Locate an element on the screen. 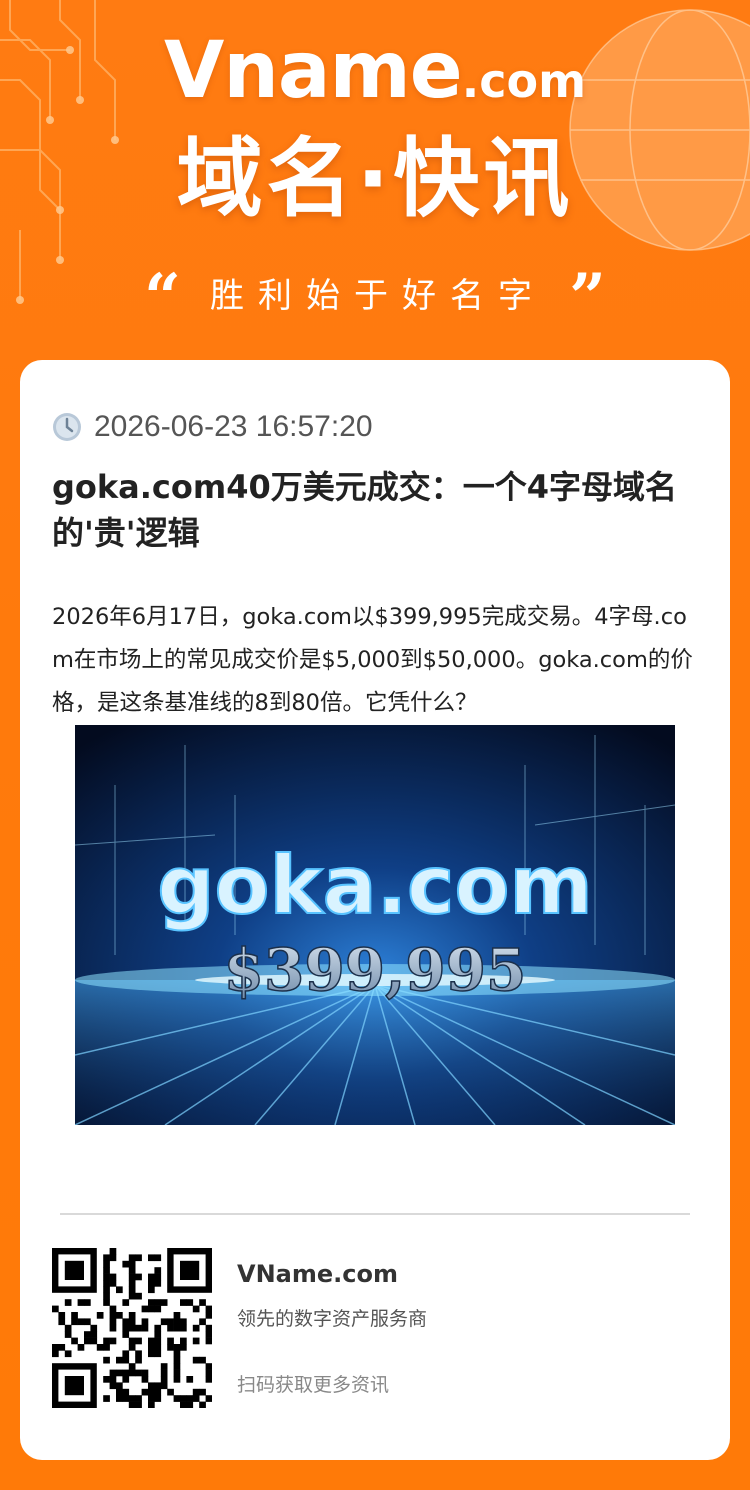 Image resolution: width=750 pixels, height=1490 pixels. page-headline: 域名·快讯 is located at coordinates (375, 179).